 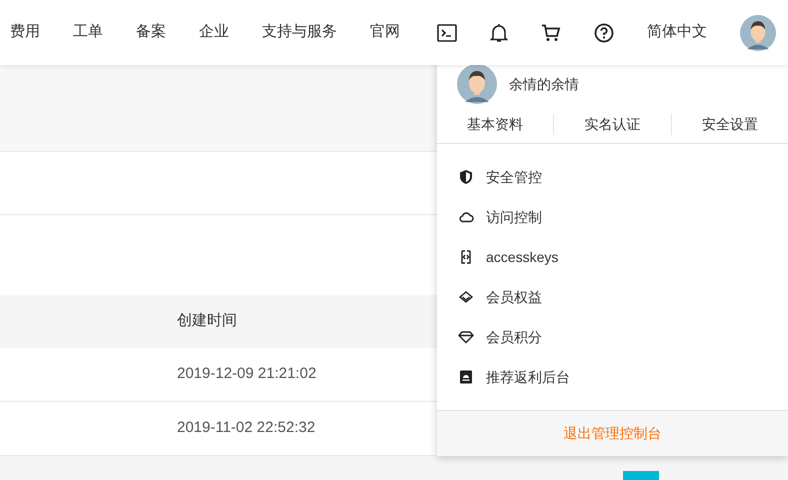 What do you see at coordinates (466, 377) in the screenshot?
I see `document-icon` at bounding box center [466, 377].